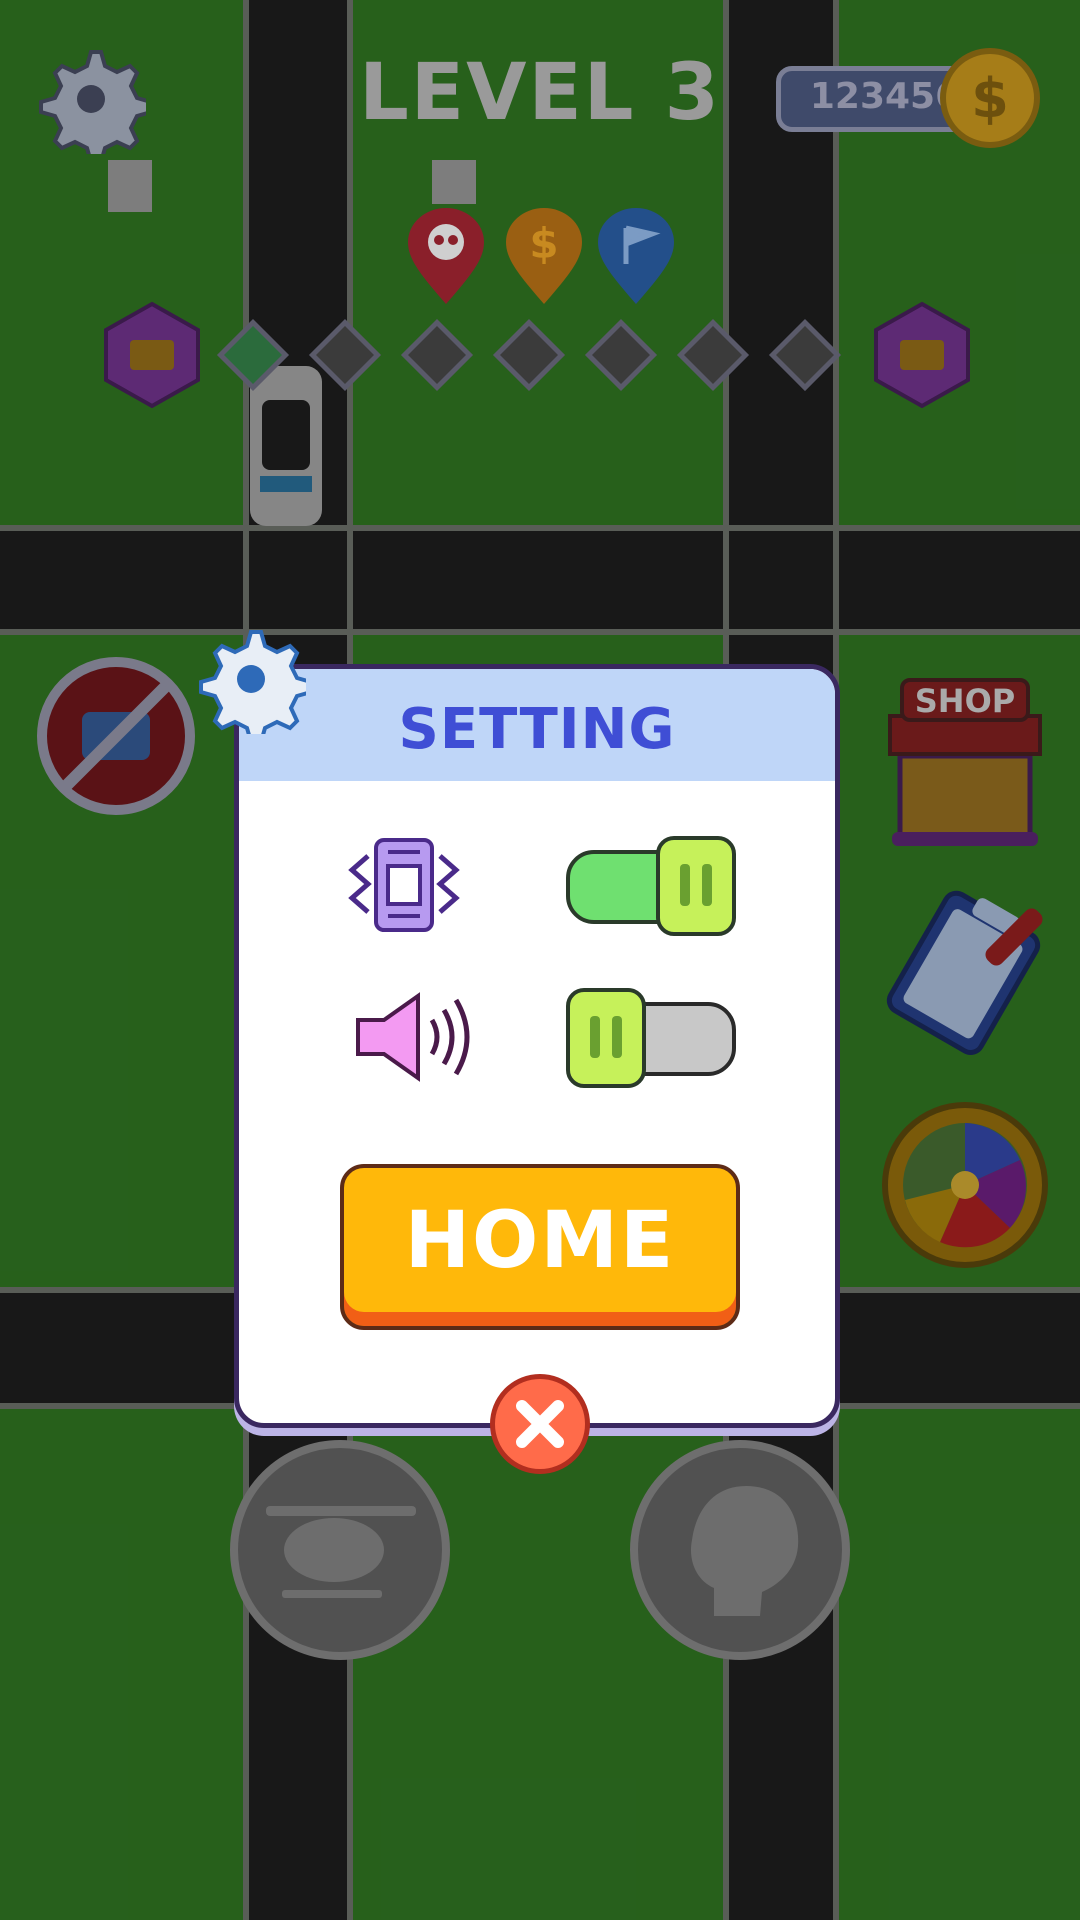 This screenshot has height=1920, width=1080. What do you see at coordinates (636, 256) in the screenshot?
I see `flag-marker-icon` at bounding box center [636, 256].